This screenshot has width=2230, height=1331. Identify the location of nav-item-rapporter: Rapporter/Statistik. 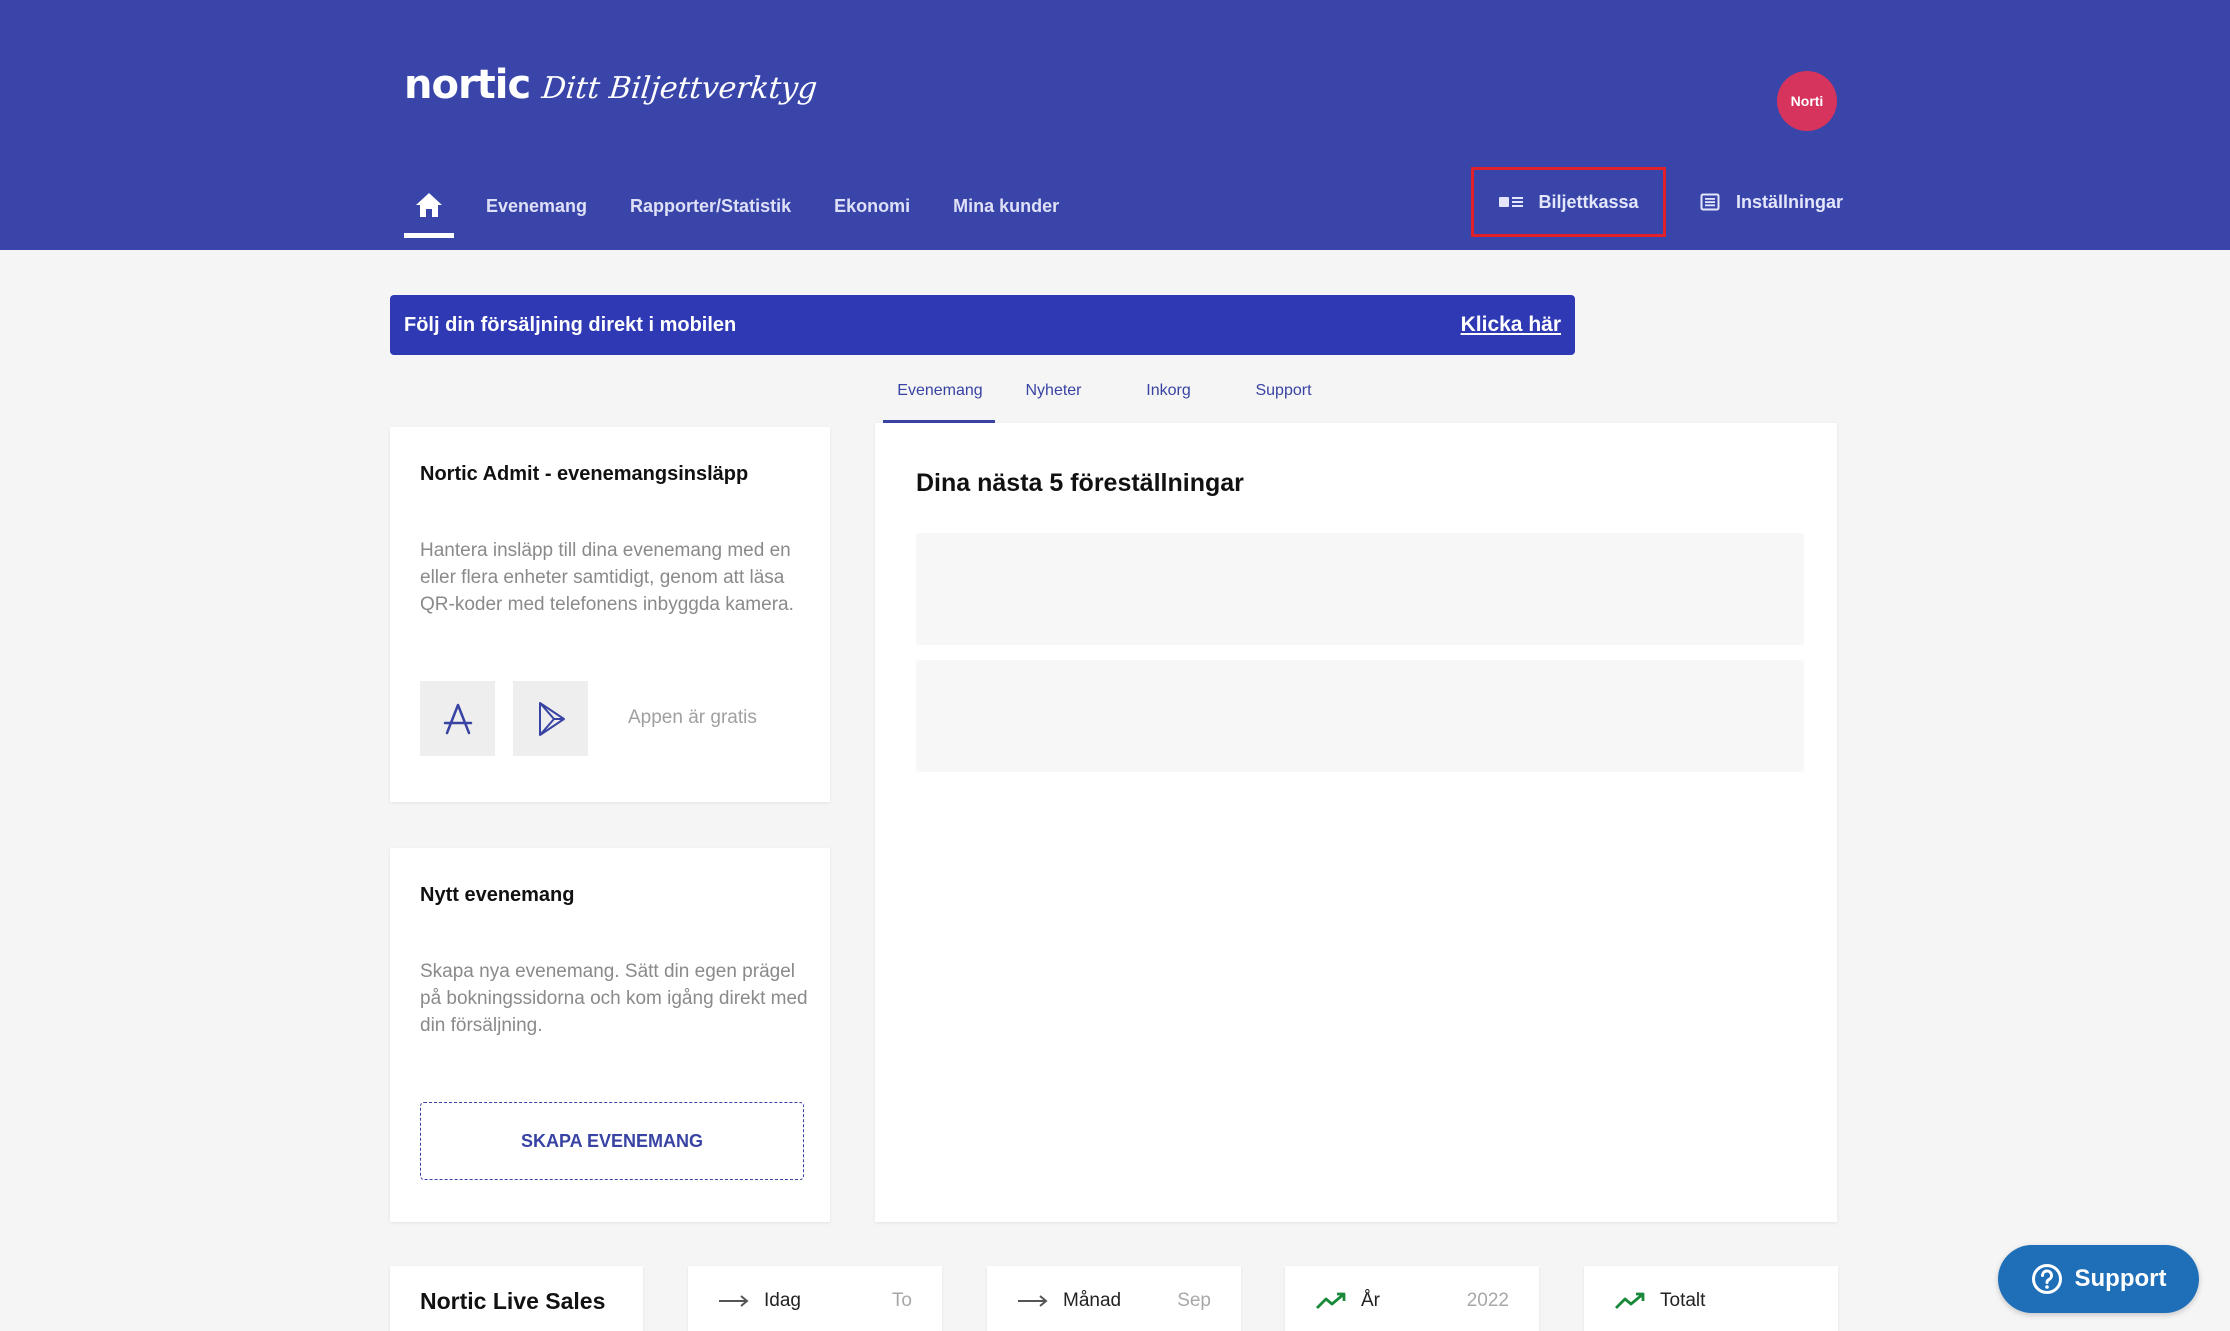
(710, 198).